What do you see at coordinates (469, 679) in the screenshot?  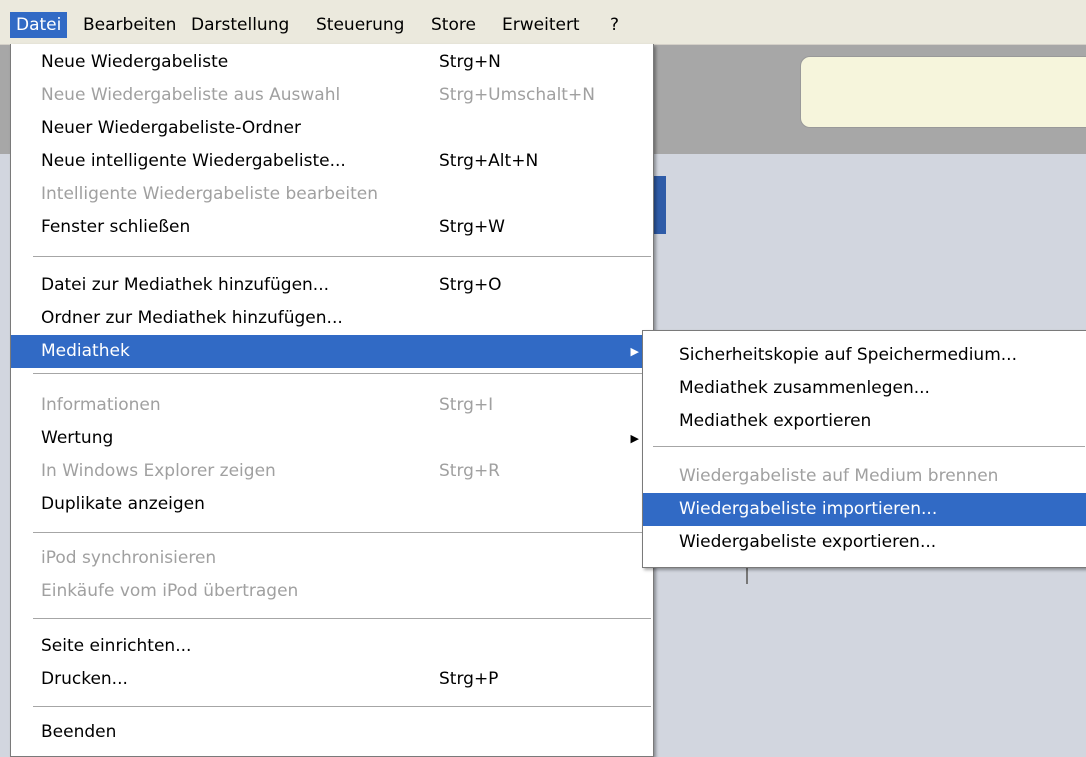 I see `menu-item-shortcut: Strg+P` at bounding box center [469, 679].